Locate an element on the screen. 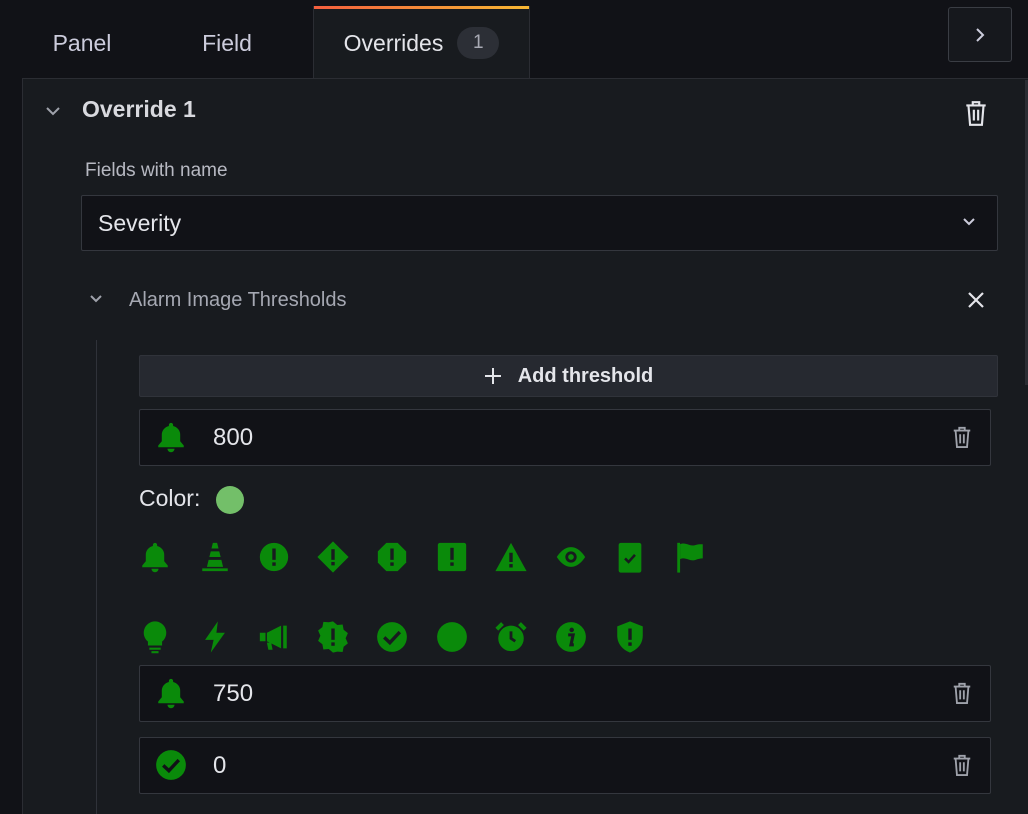 The height and width of the screenshot is (814, 1028). property-guide-line is located at coordinates (96, 577).